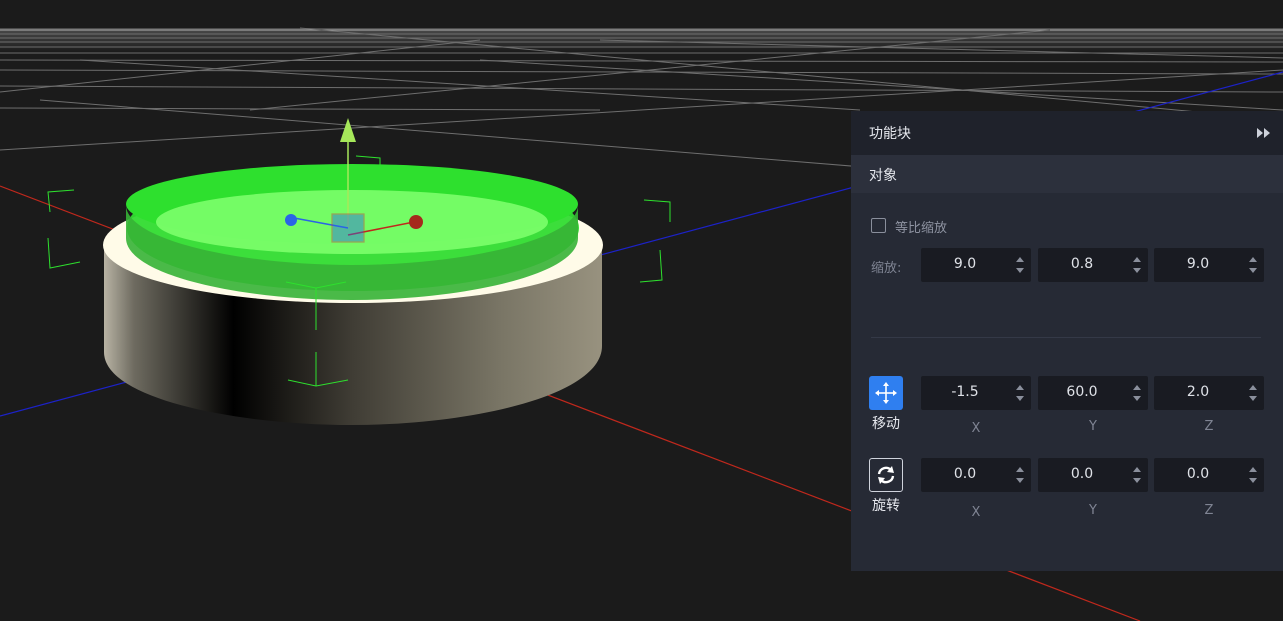  What do you see at coordinates (1093, 426) in the screenshot?
I see `move-axis-label-y: Y` at bounding box center [1093, 426].